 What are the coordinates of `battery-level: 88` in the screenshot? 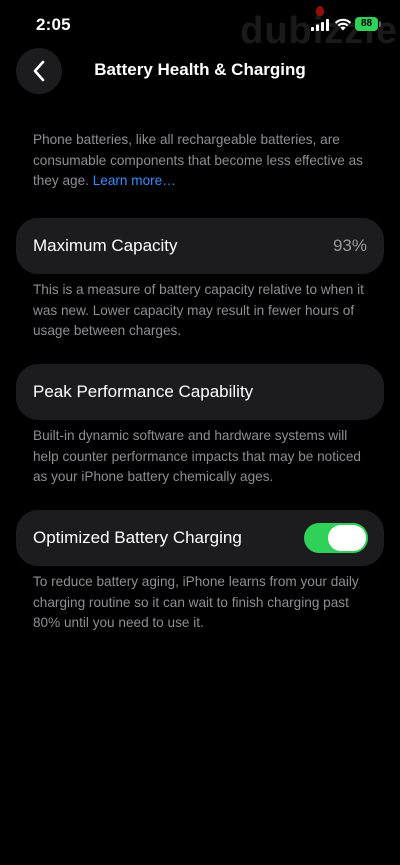 It's located at (366, 23).